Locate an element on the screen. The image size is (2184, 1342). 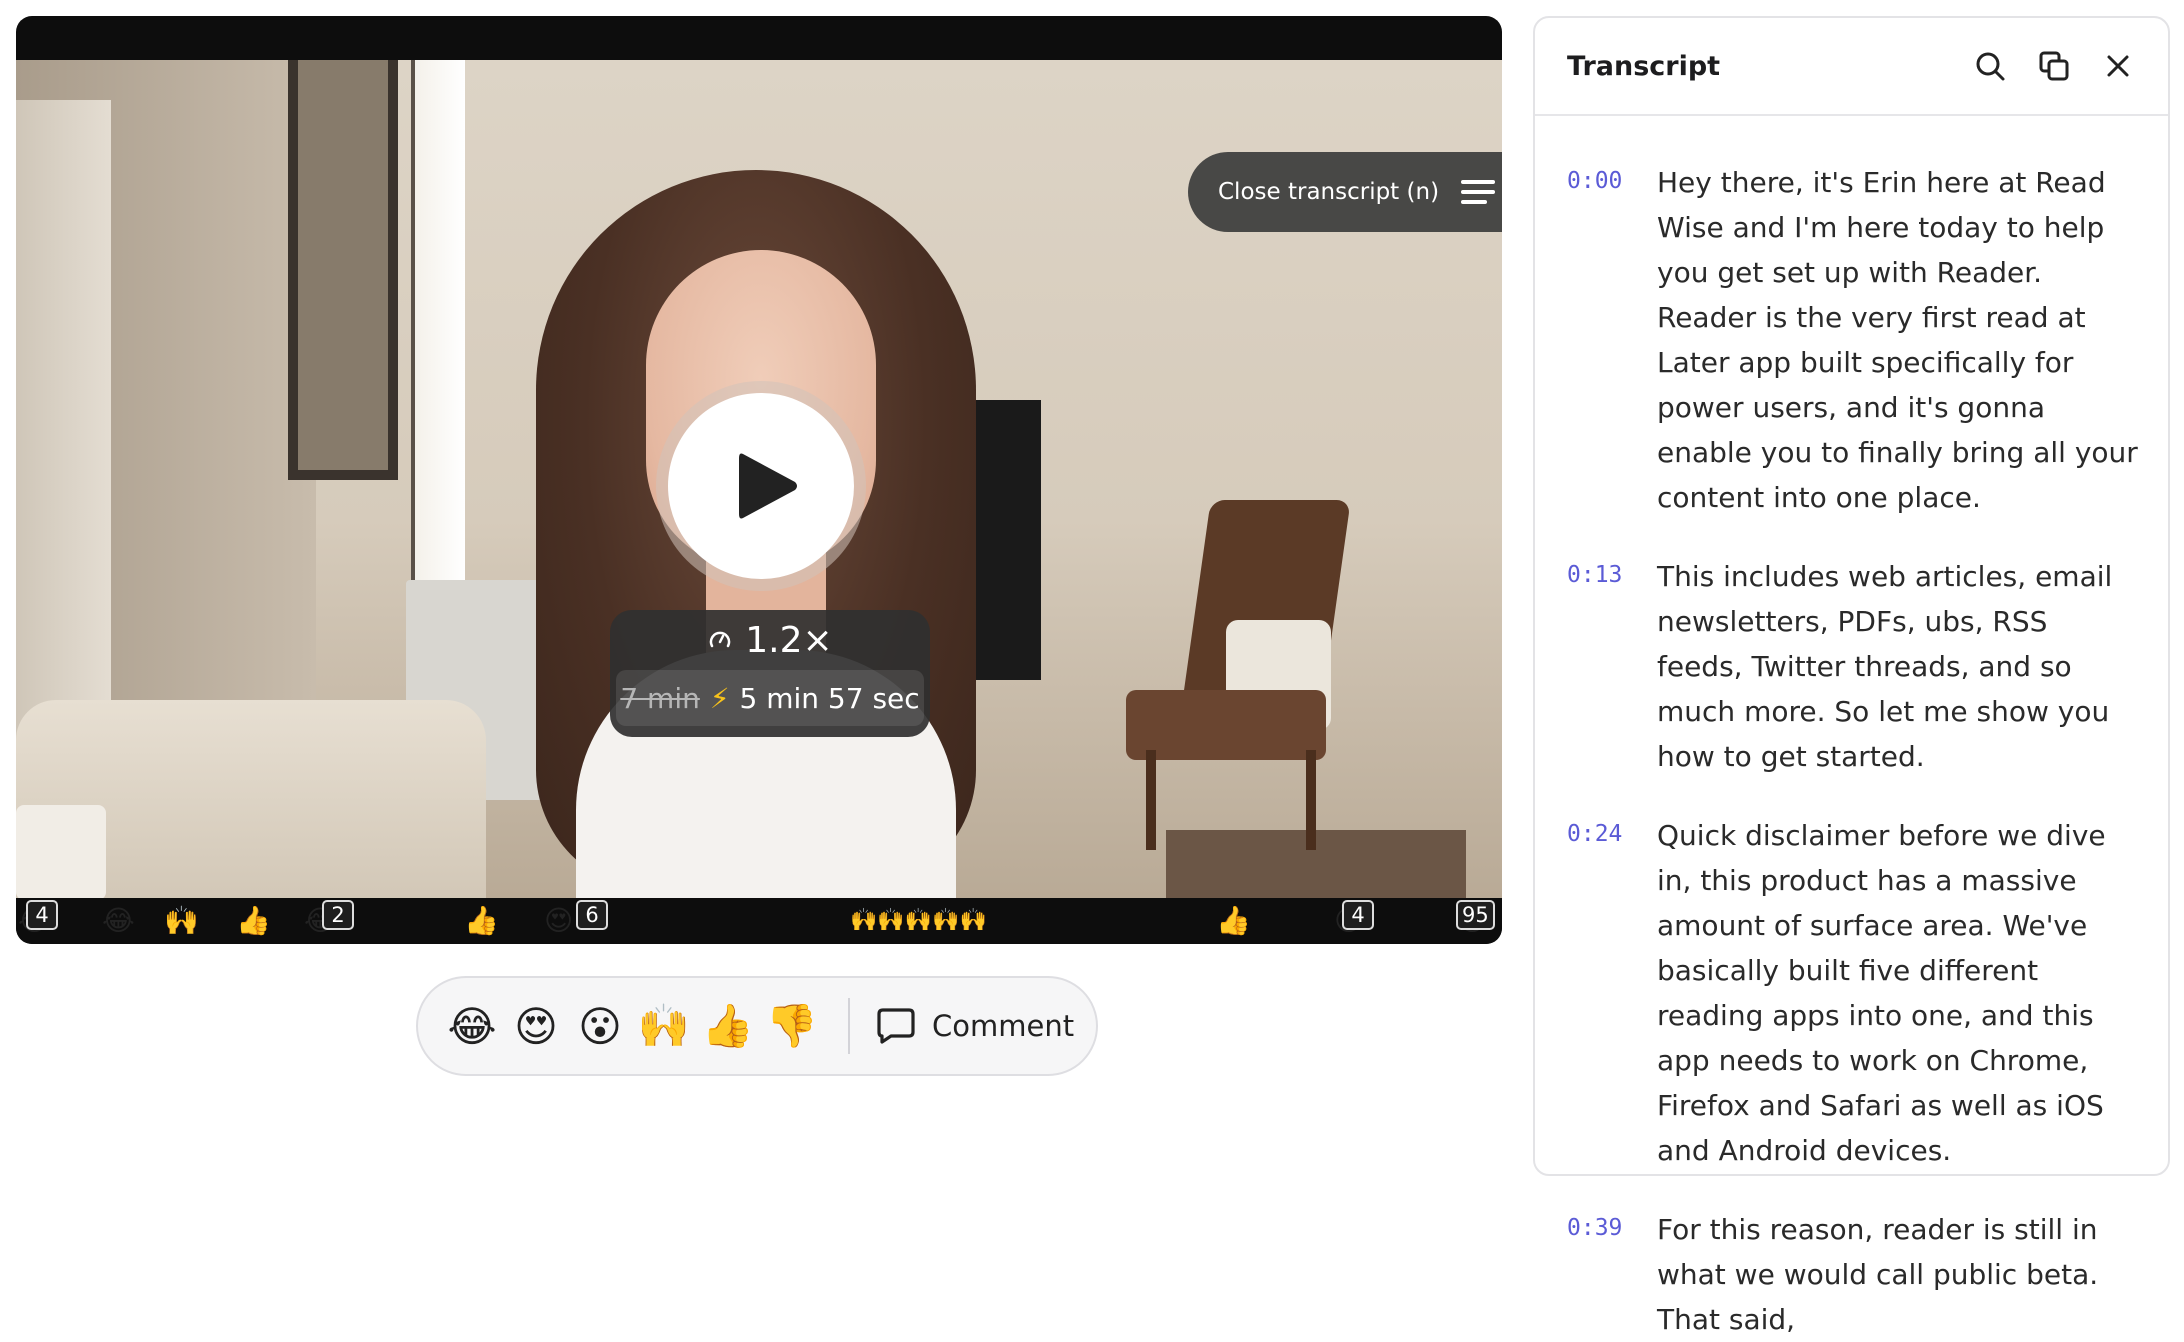
play-icon is located at coordinates (768, 486).